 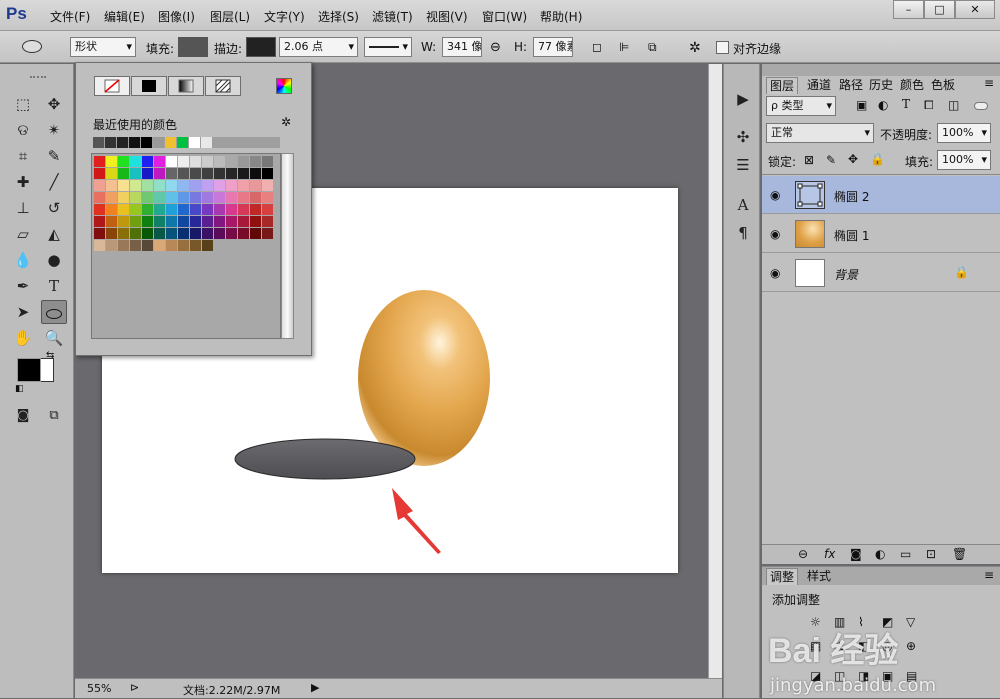 I want to click on new-layer-icon: ⊡, so click(x=931, y=554).